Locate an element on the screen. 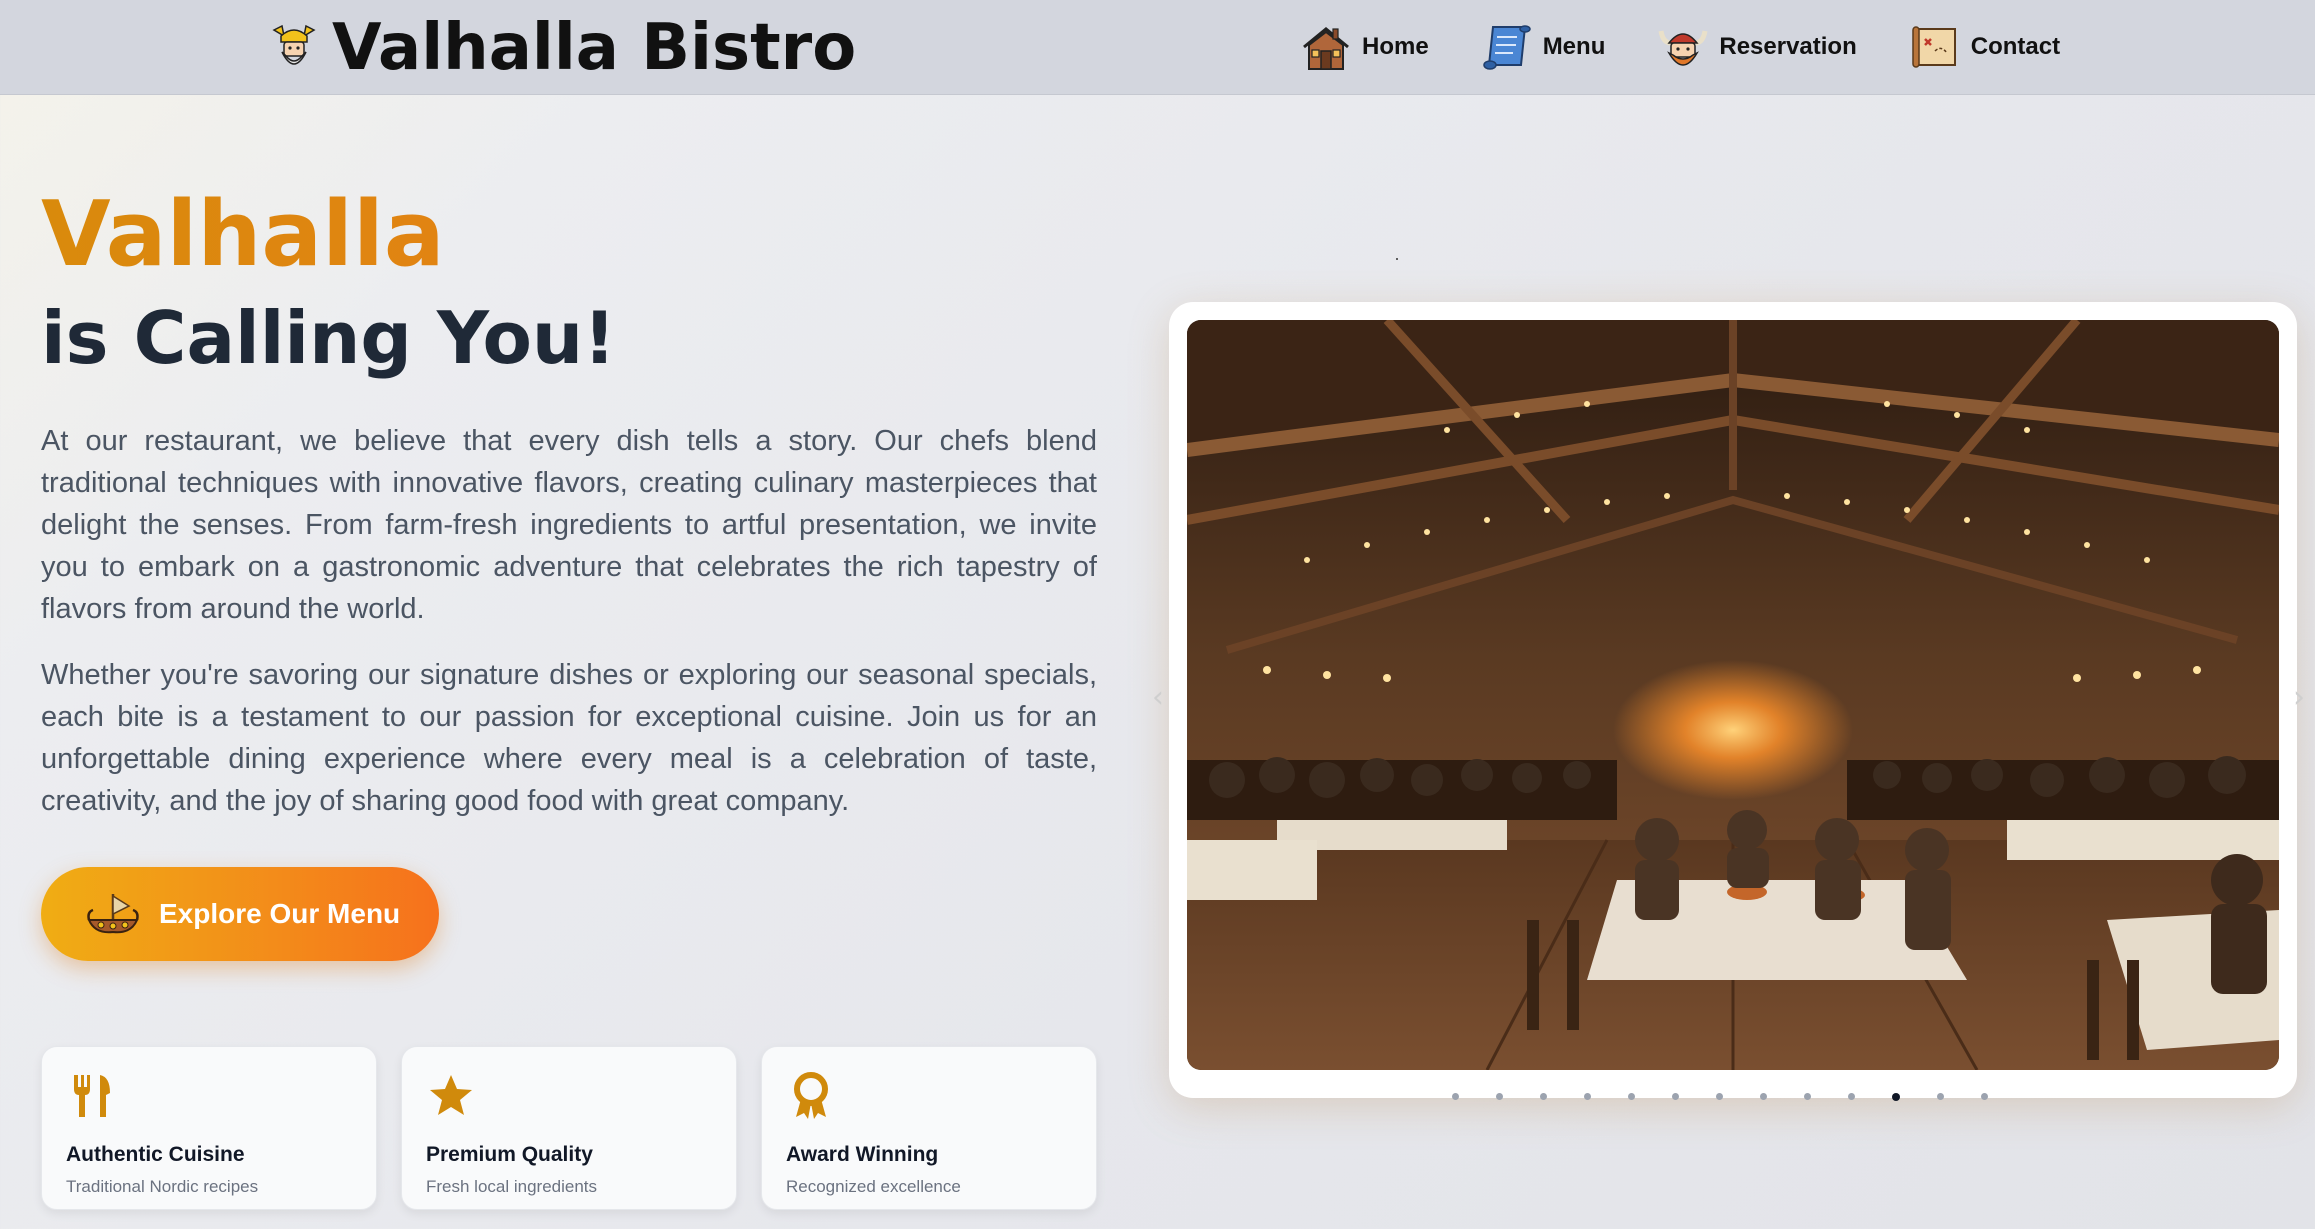 The image size is (2315, 1229). slider-dots is located at coordinates (1720, 1097).